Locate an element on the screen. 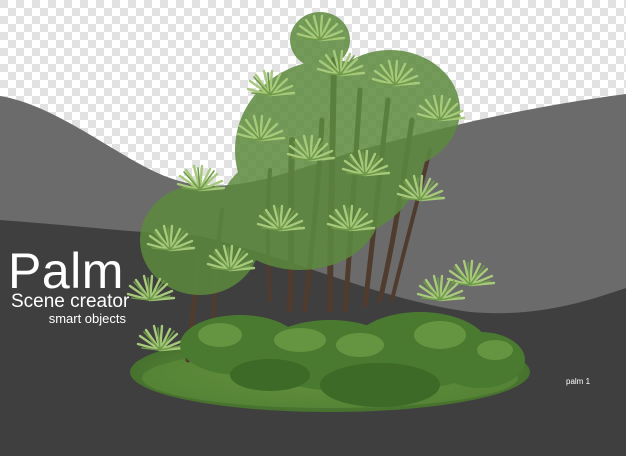 Image resolution: width=626 pixels, height=456 pixels. title-block: Palm Scene creator smart objects is located at coordinates (68, 286).